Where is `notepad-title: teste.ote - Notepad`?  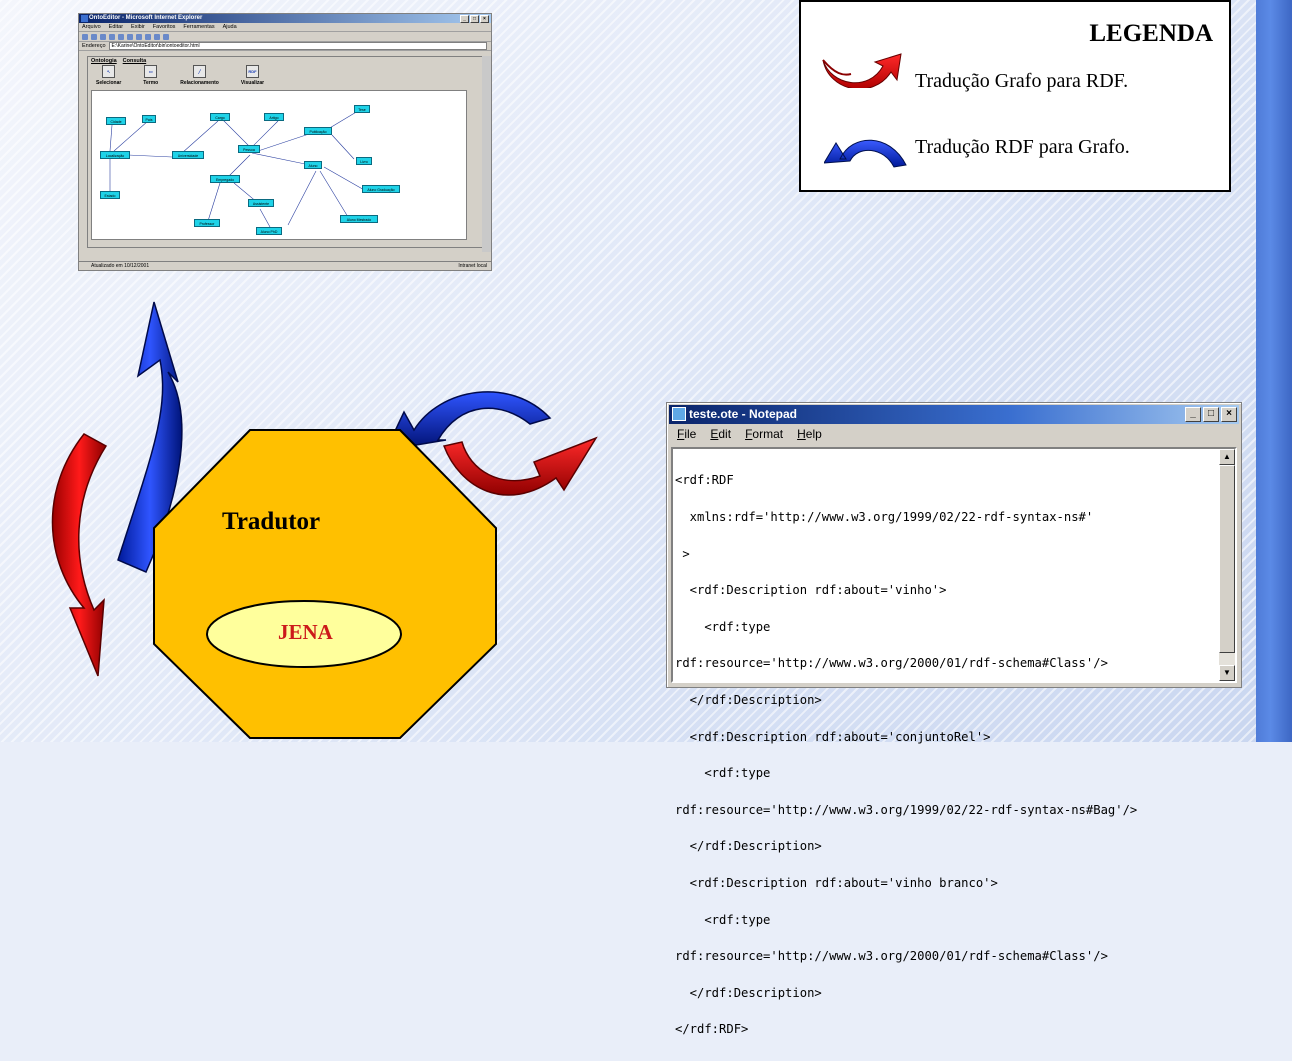
notepad-title: teste.ote - Notepad is located at coordinates (743, 414).